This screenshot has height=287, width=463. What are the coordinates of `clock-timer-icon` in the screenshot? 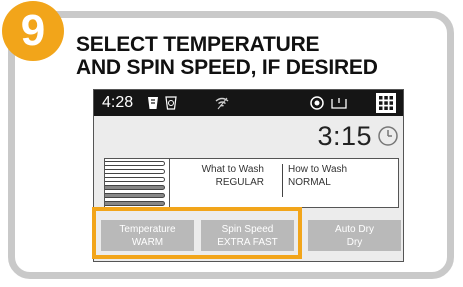 It's located at (388, 136).